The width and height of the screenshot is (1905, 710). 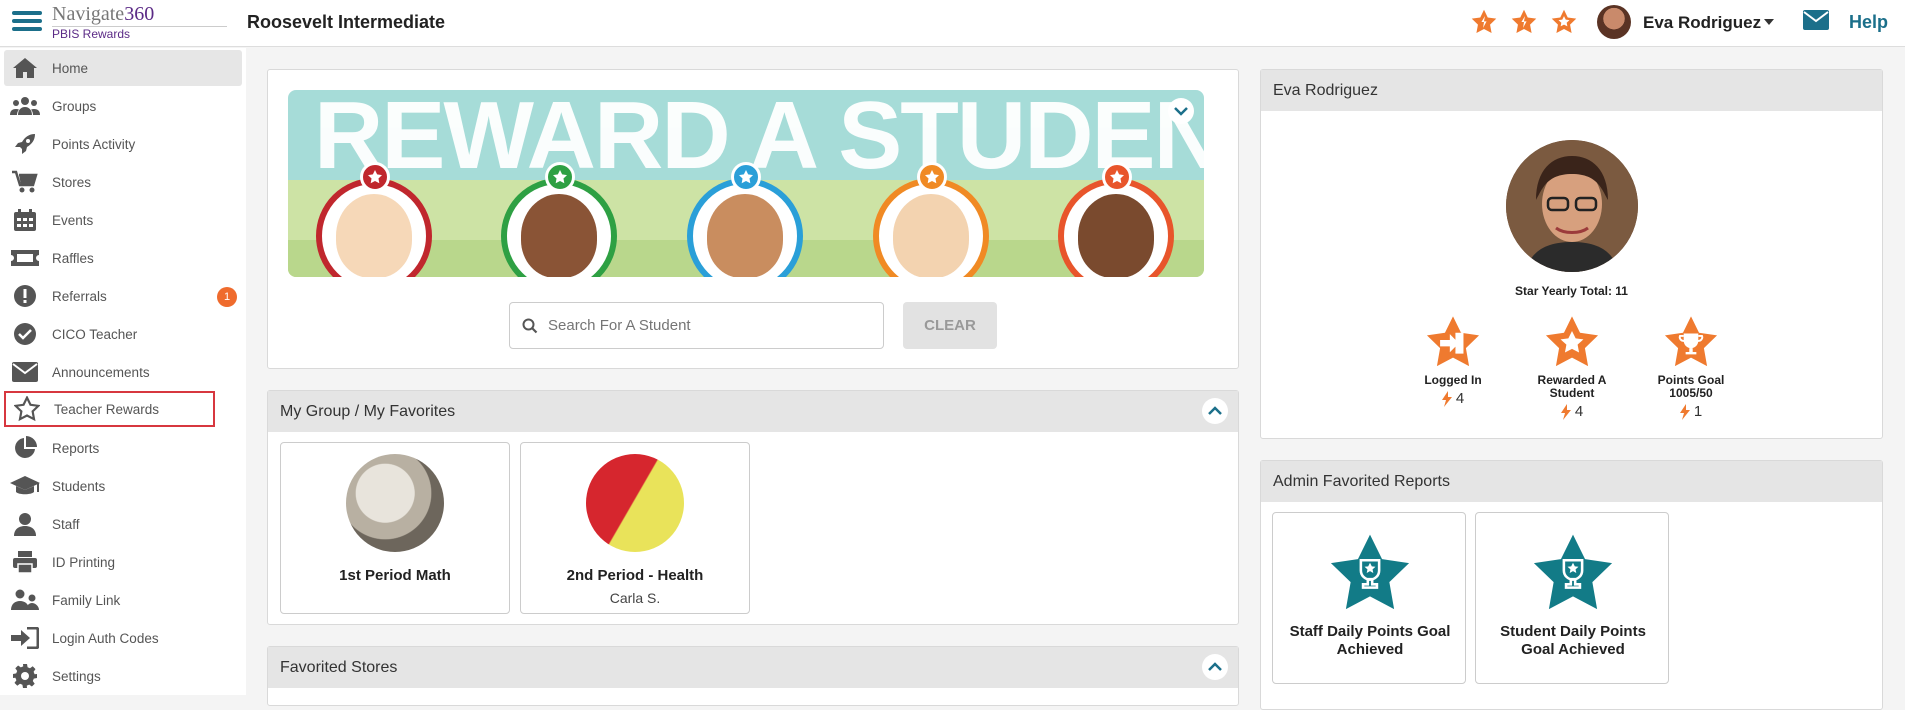 I want to click on badge-label: Rewarded A Student, so click(x=1572, y=386).